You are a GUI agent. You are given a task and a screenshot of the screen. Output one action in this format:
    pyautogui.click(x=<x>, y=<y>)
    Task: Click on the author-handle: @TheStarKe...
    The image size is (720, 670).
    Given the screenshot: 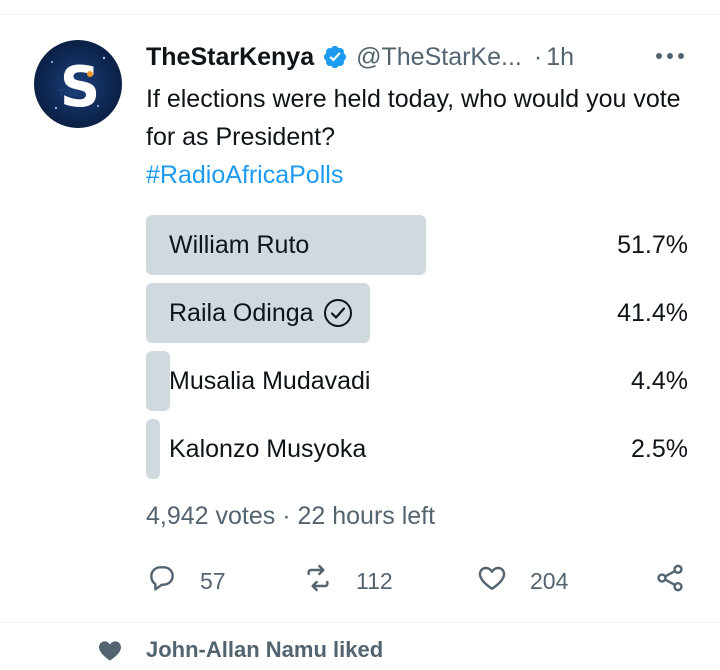 What is the action you would take?
    pyautogui.click(x=439, y=57)
    